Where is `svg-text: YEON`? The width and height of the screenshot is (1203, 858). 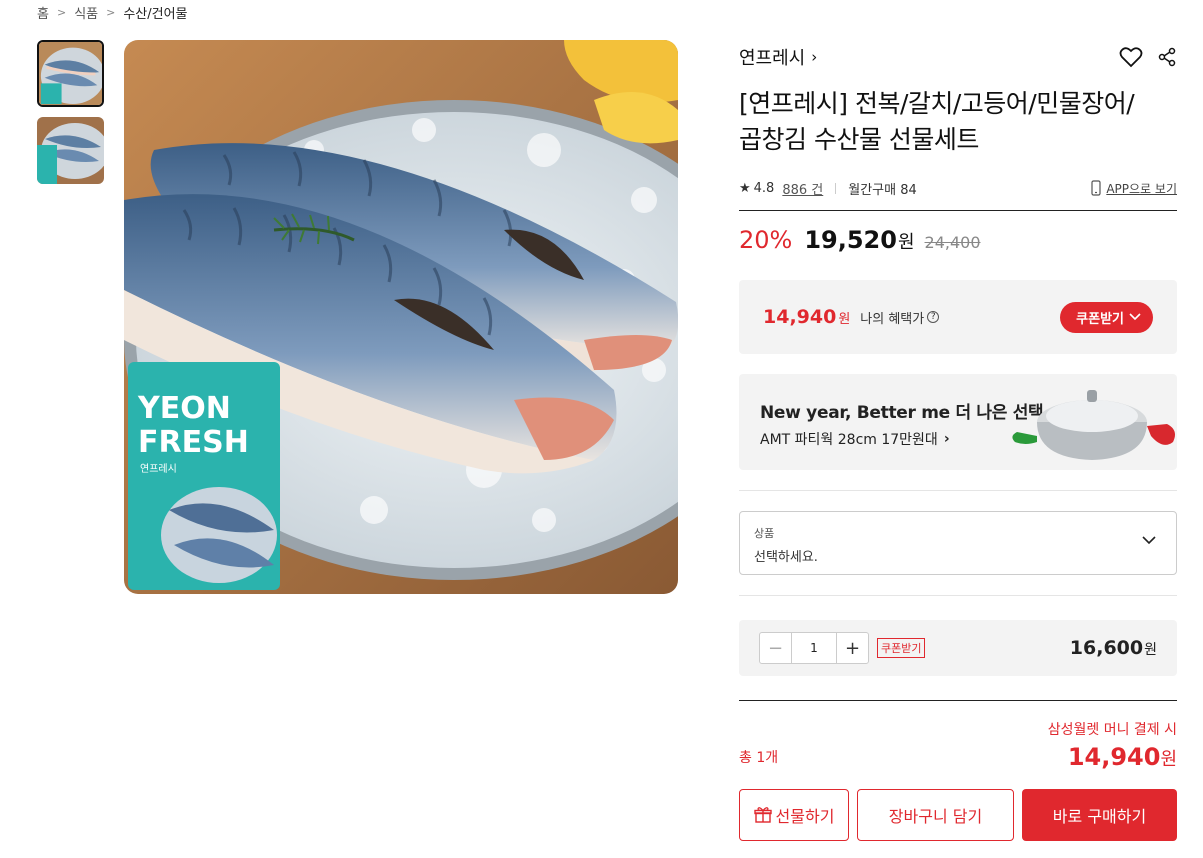
svg-text: YEON is located at coordinates (184, 408).